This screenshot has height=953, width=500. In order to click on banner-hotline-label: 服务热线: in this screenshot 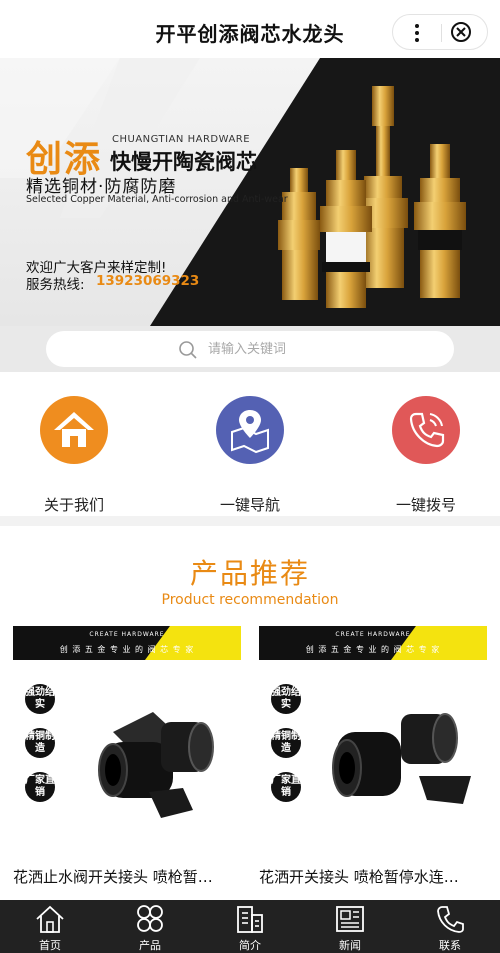, I will do `click(55, 285)`.